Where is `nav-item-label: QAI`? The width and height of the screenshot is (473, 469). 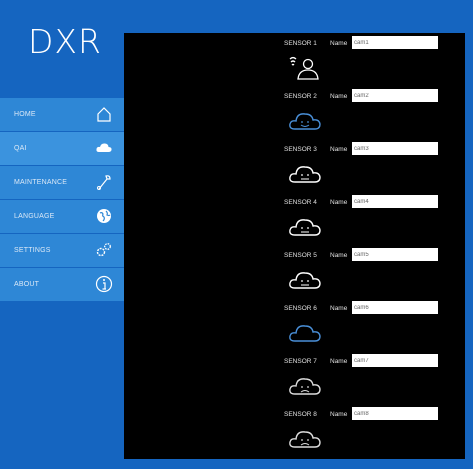 nav-item-label: QAI is located at coordinates (20, 148).